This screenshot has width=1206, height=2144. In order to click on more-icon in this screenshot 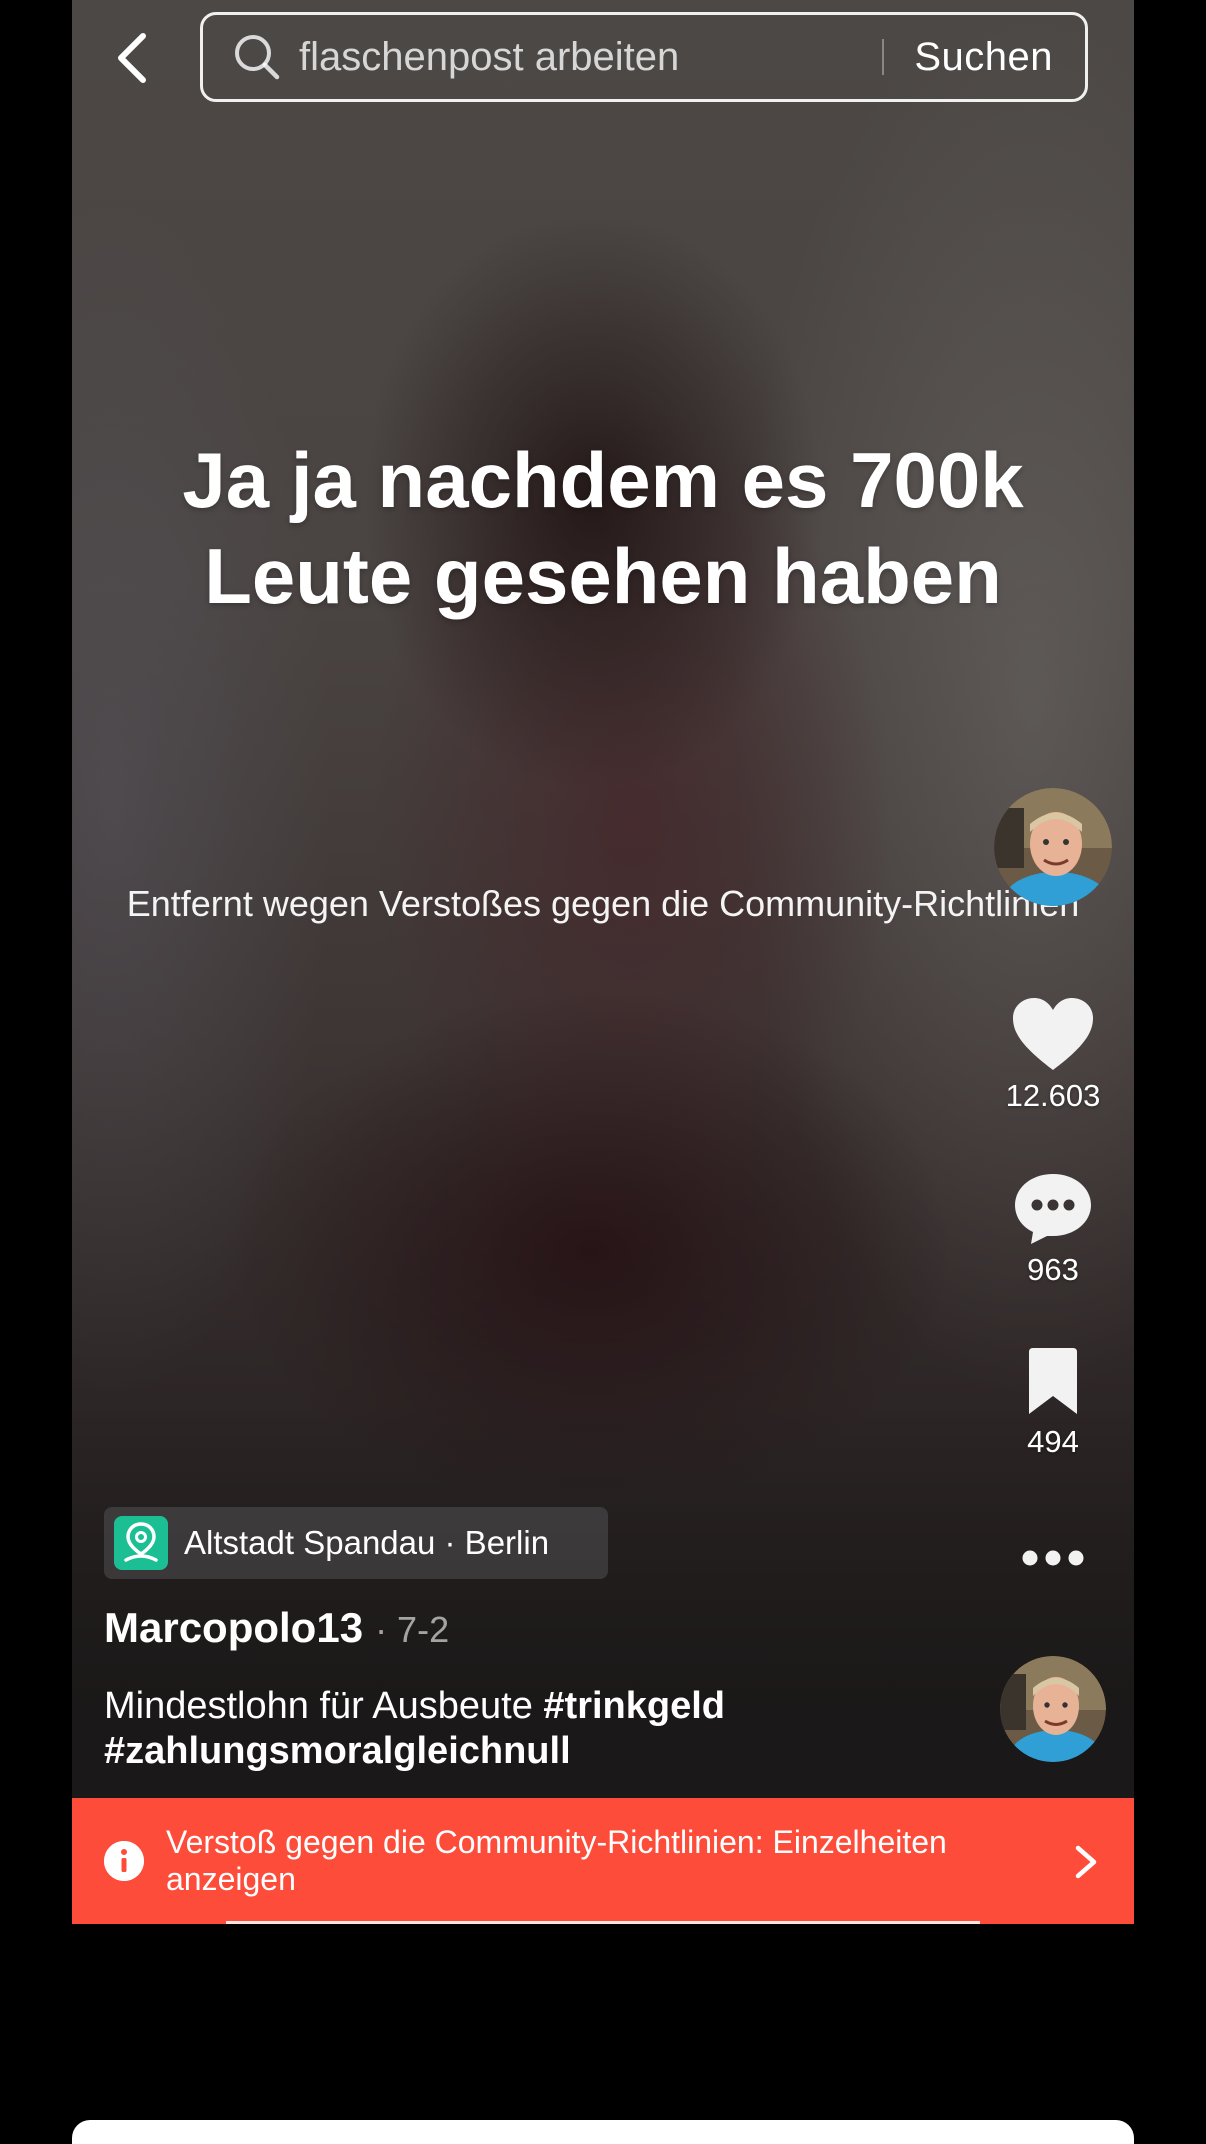, I will do `click(1053, 1558)`.